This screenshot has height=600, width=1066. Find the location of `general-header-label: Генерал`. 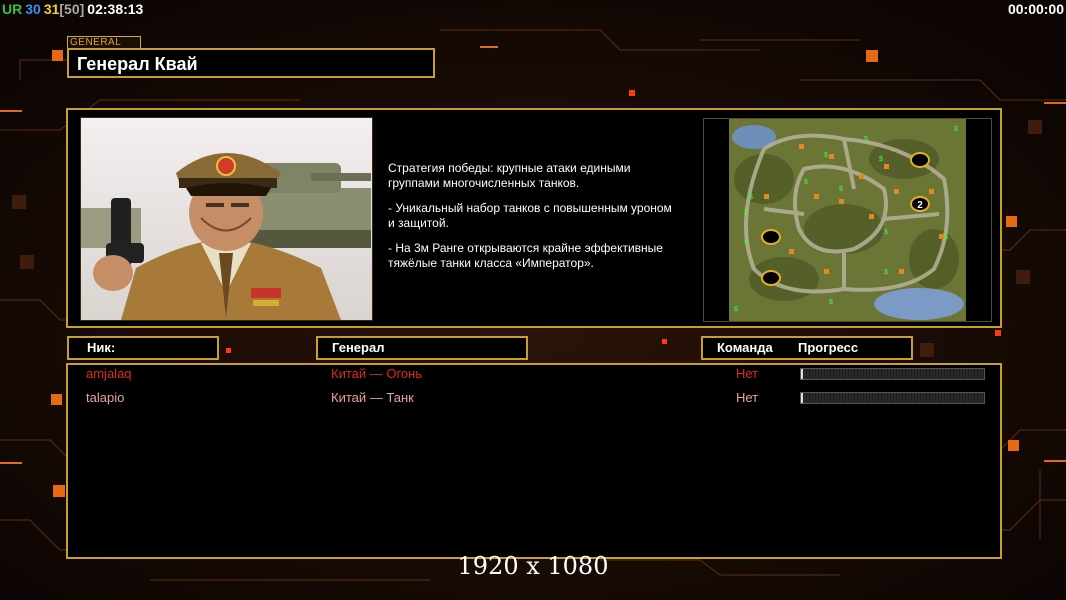

general-header-label: Генерал is located at coordinates (358, 347).